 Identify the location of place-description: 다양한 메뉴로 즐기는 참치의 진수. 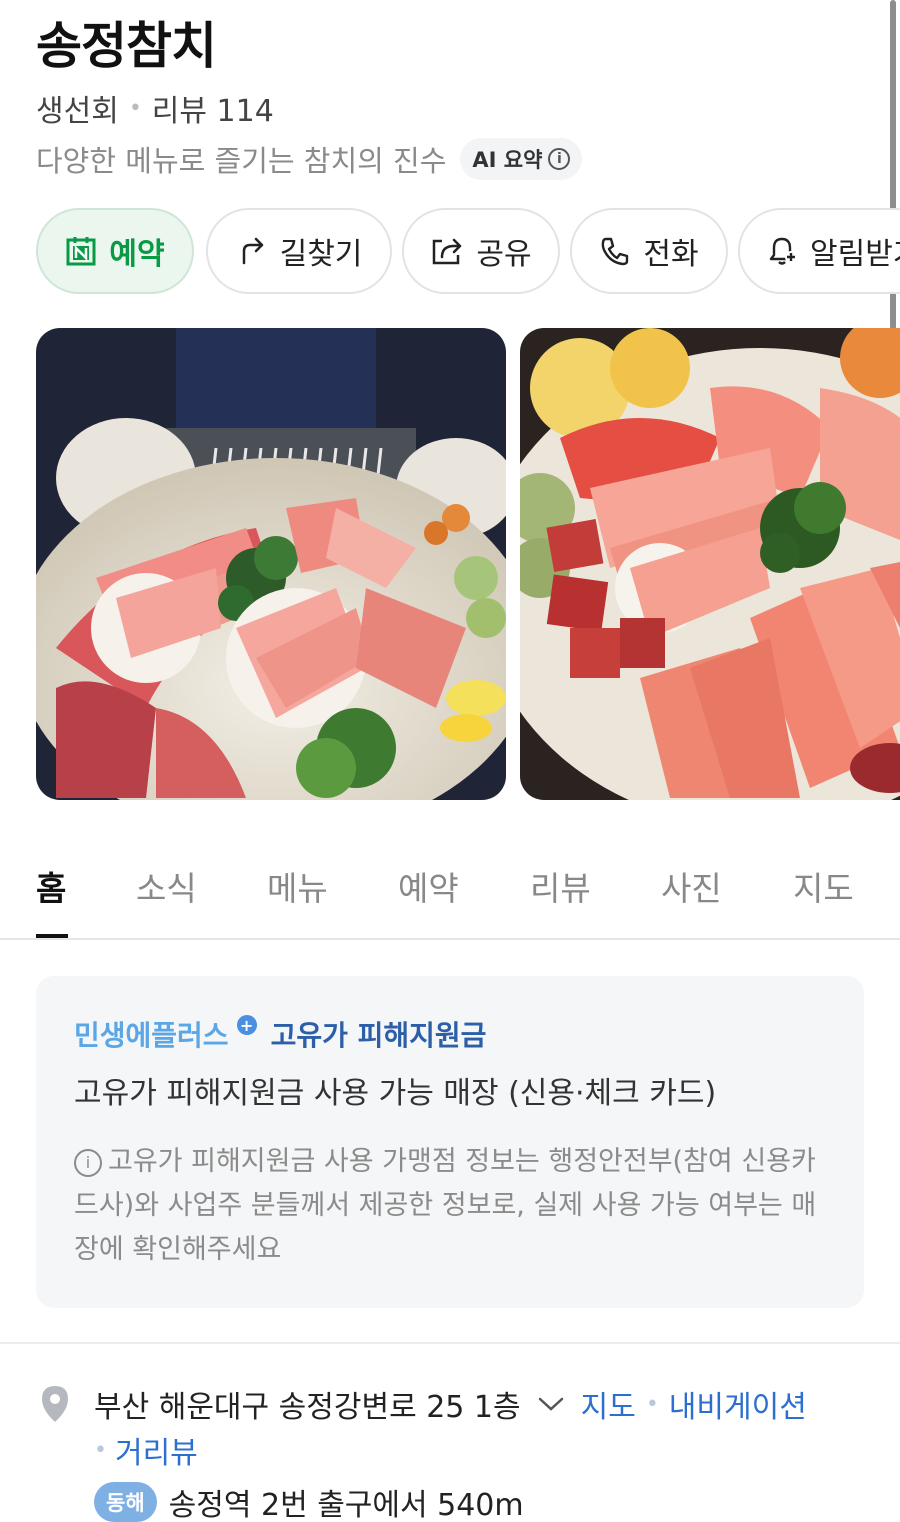
(241, 161).